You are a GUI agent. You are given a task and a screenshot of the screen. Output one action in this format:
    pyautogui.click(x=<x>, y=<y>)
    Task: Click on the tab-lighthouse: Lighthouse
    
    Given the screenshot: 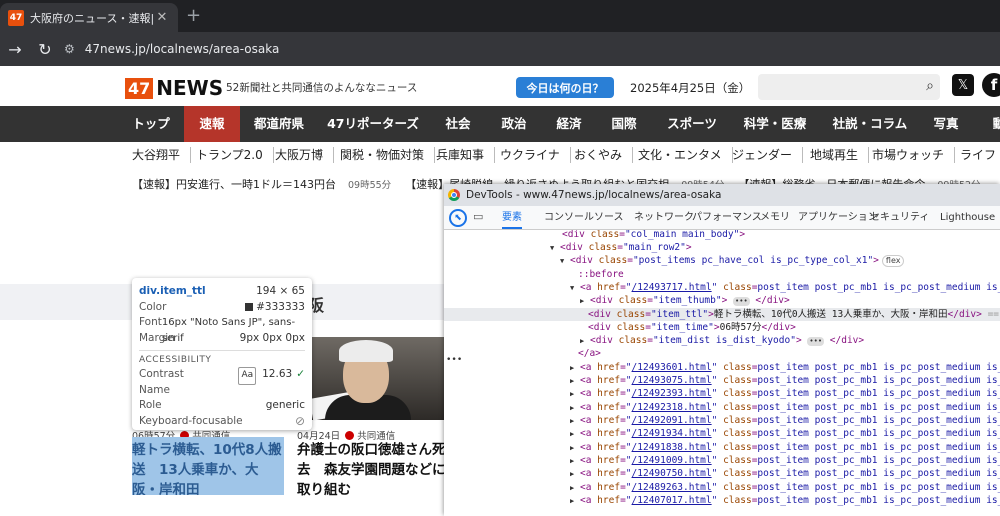 What is the action you would take?
    pyautogui.click(x=967, y=217)
    